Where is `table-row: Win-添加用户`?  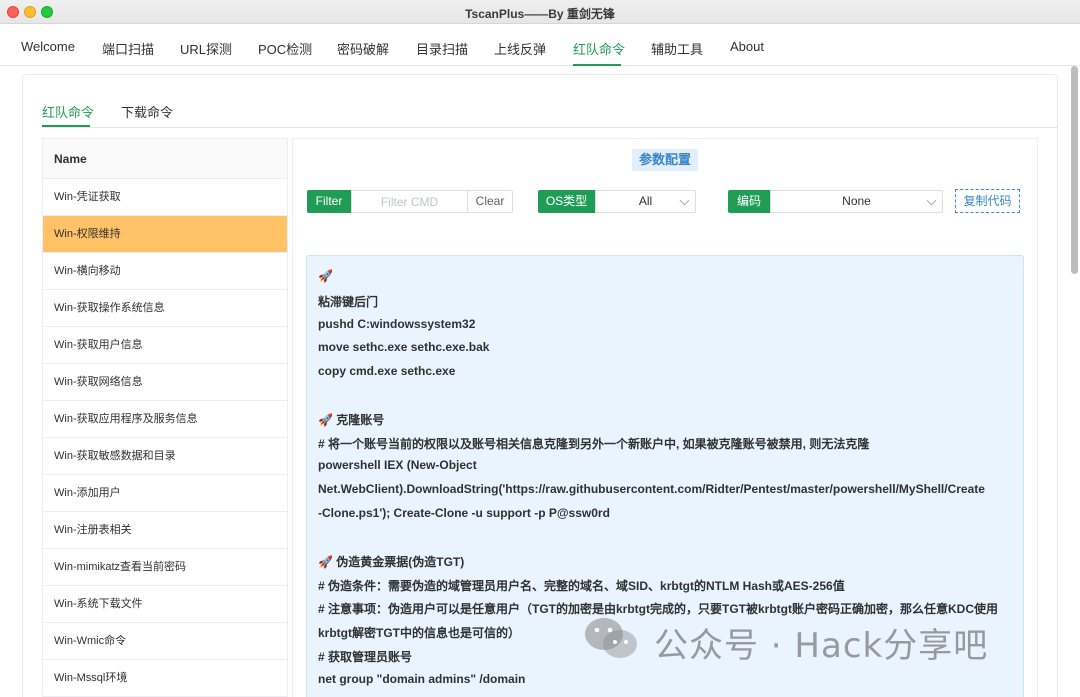 table-row: Win-添加用户 is located at coordinates (165, 493).